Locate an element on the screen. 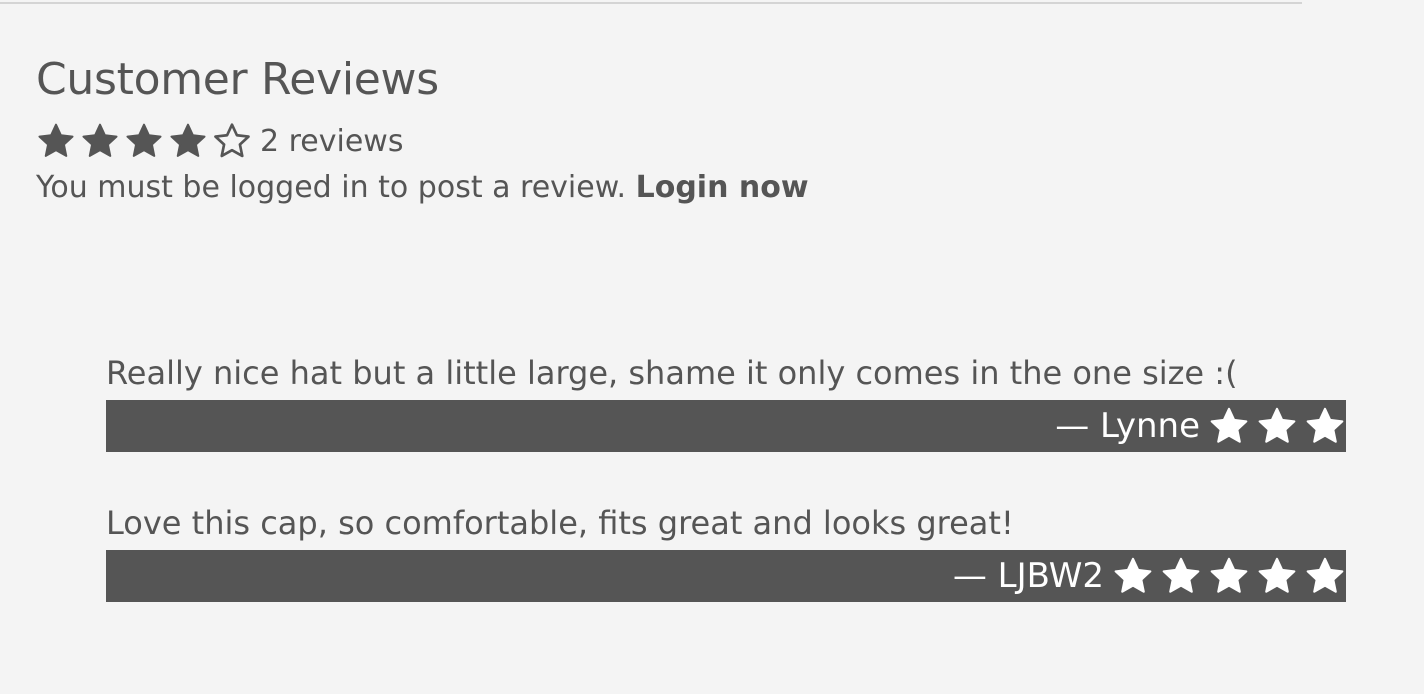 The width and height of the screenshot is (1424, 694). review-author: — Lynne is located at coordinates (1127, 426).